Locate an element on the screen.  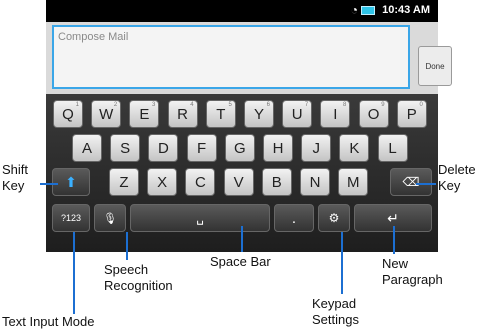
key-h-label: H is located at coordinates (278, 148).